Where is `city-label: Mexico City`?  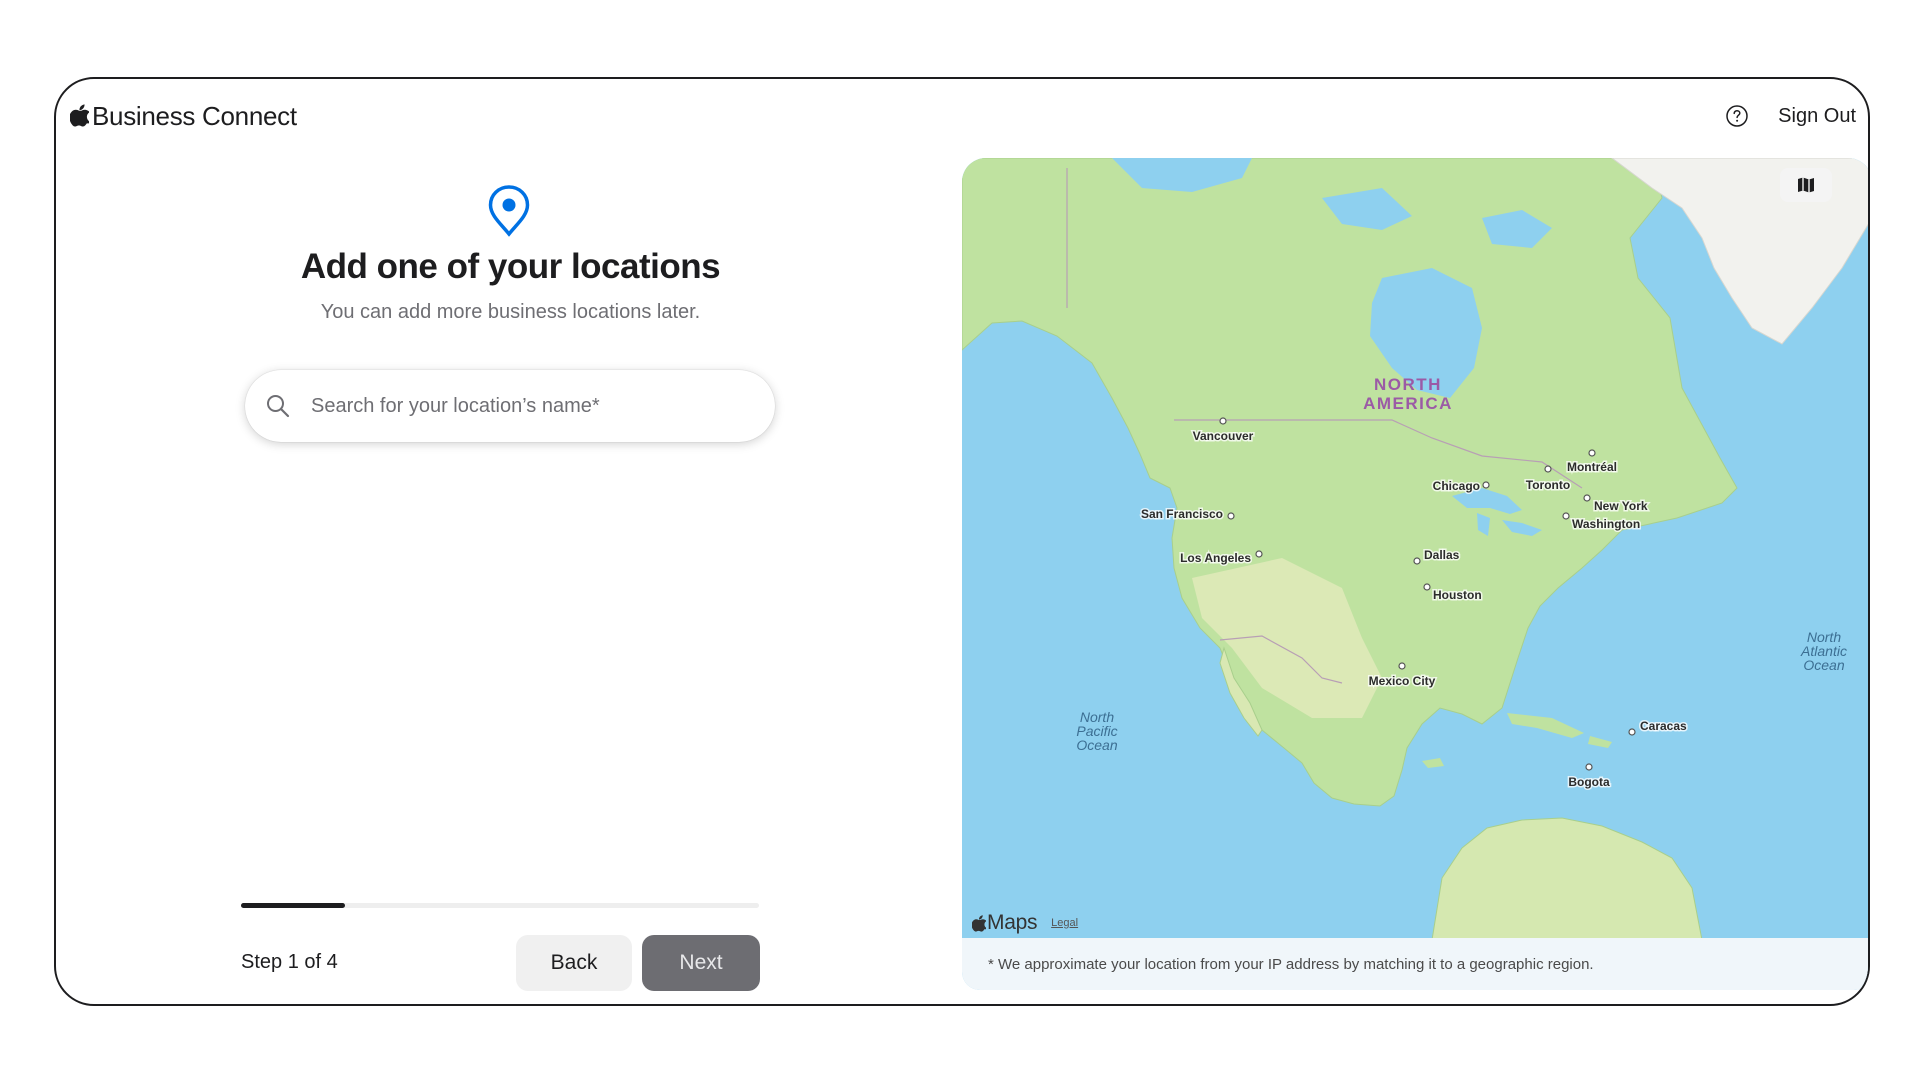
city-label: Mexico City is located at coordinates (1402, 681).